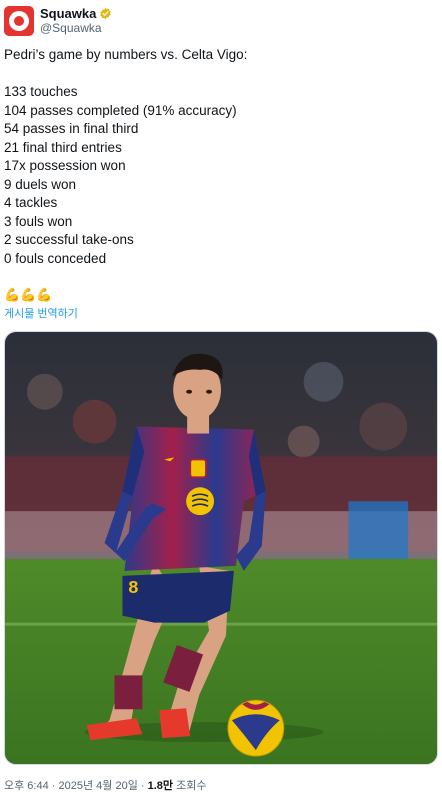  I want to click on stat-line: 3 fouls won, so click(38, 221).